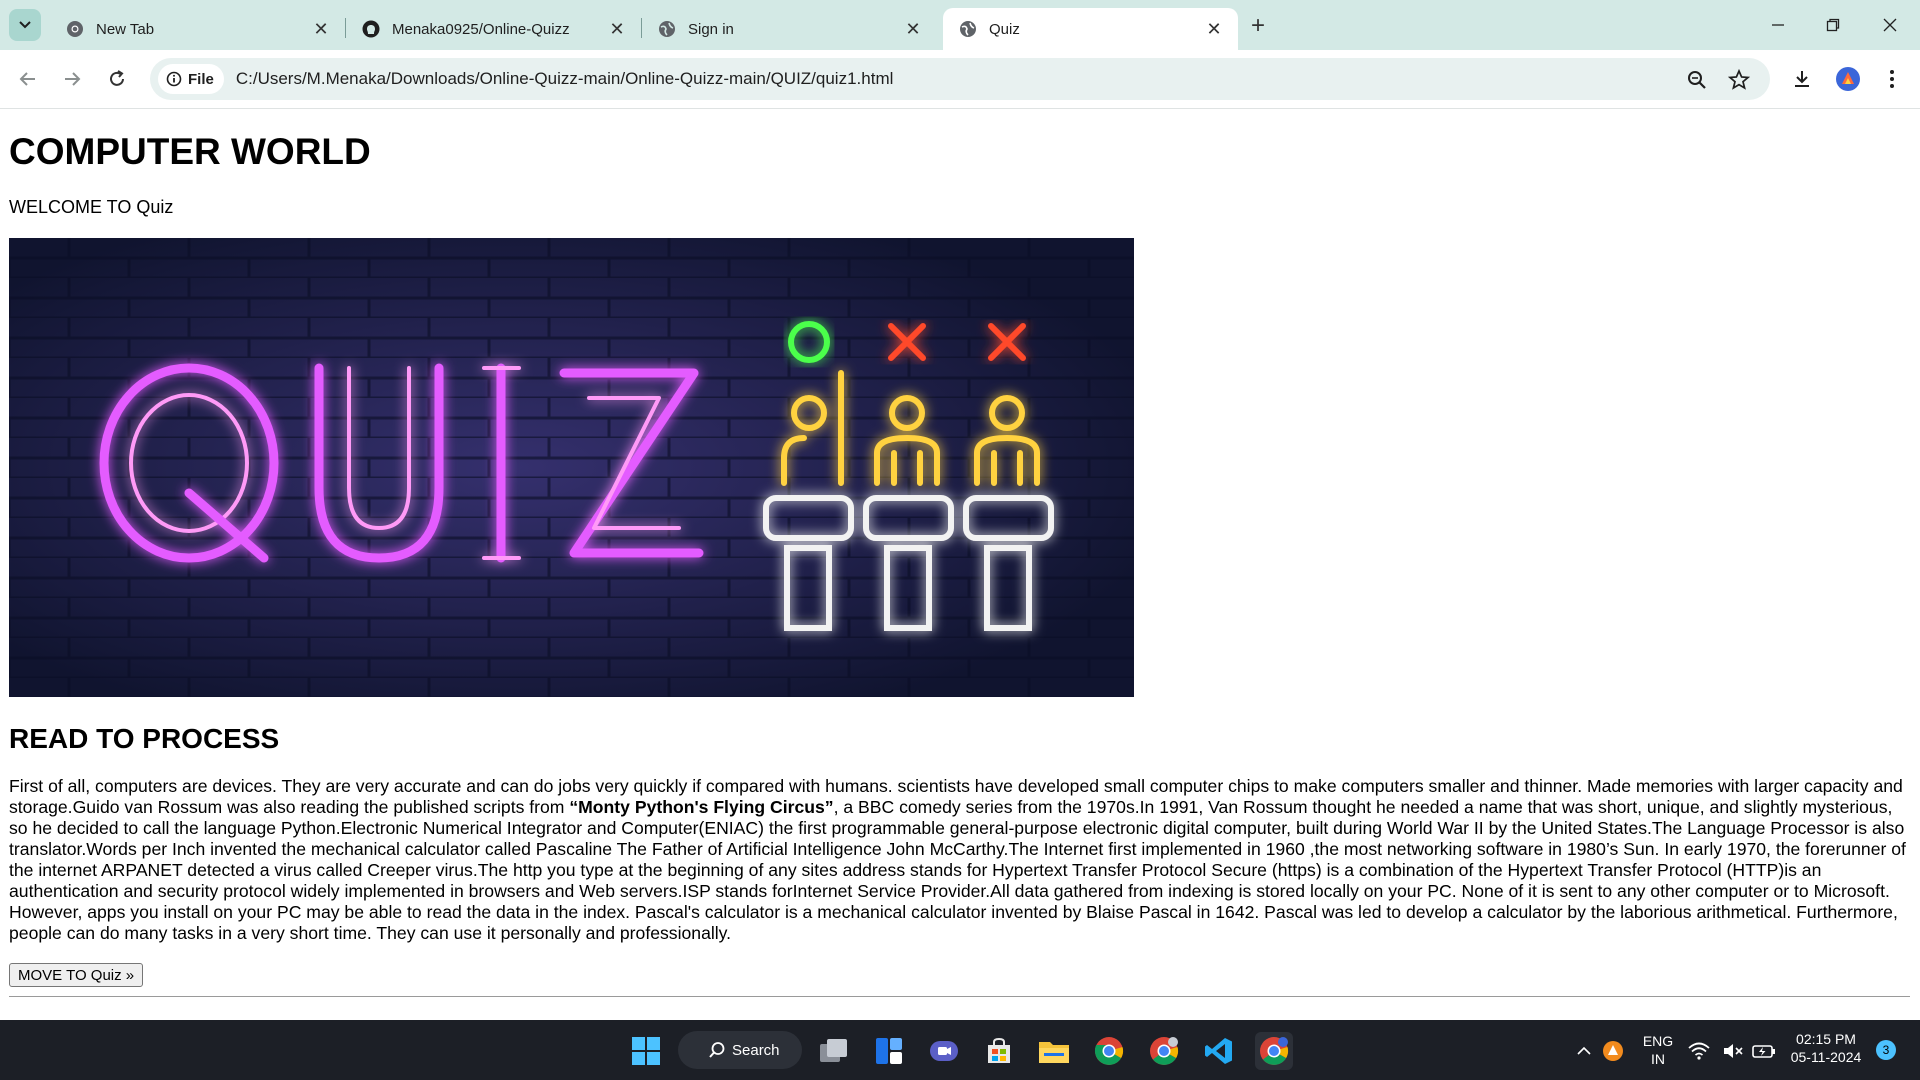  What do you see at coordinates (1658, 1059) in the screenshot?
I see `region-label: IN` at bounding box center [1658, 1059].